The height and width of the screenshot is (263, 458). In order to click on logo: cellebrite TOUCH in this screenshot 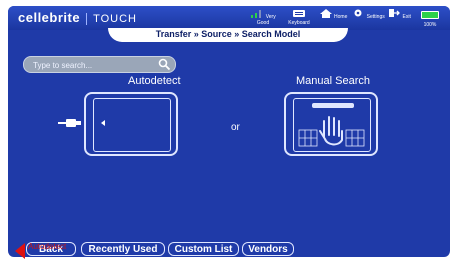, I will do `click(77, 17)`.